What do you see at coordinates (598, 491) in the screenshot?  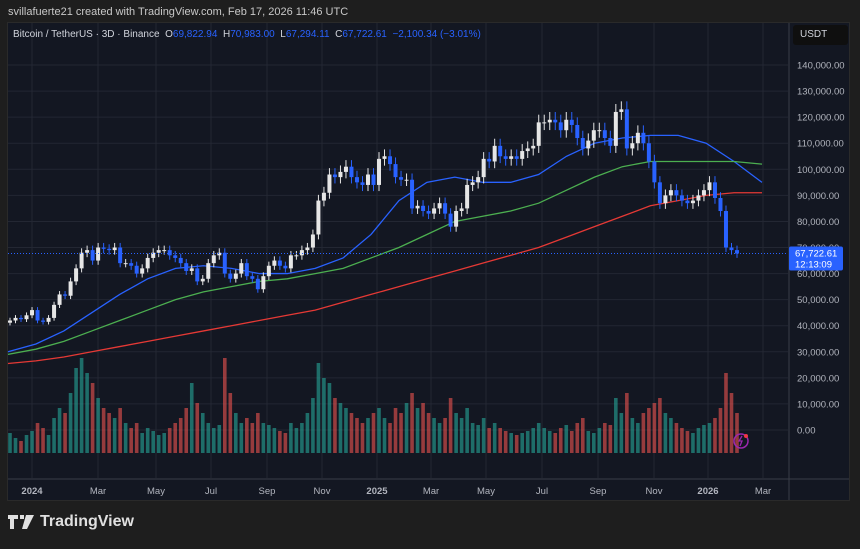 I see `time-tick-label: Sep` at bounding box center [598, 491].